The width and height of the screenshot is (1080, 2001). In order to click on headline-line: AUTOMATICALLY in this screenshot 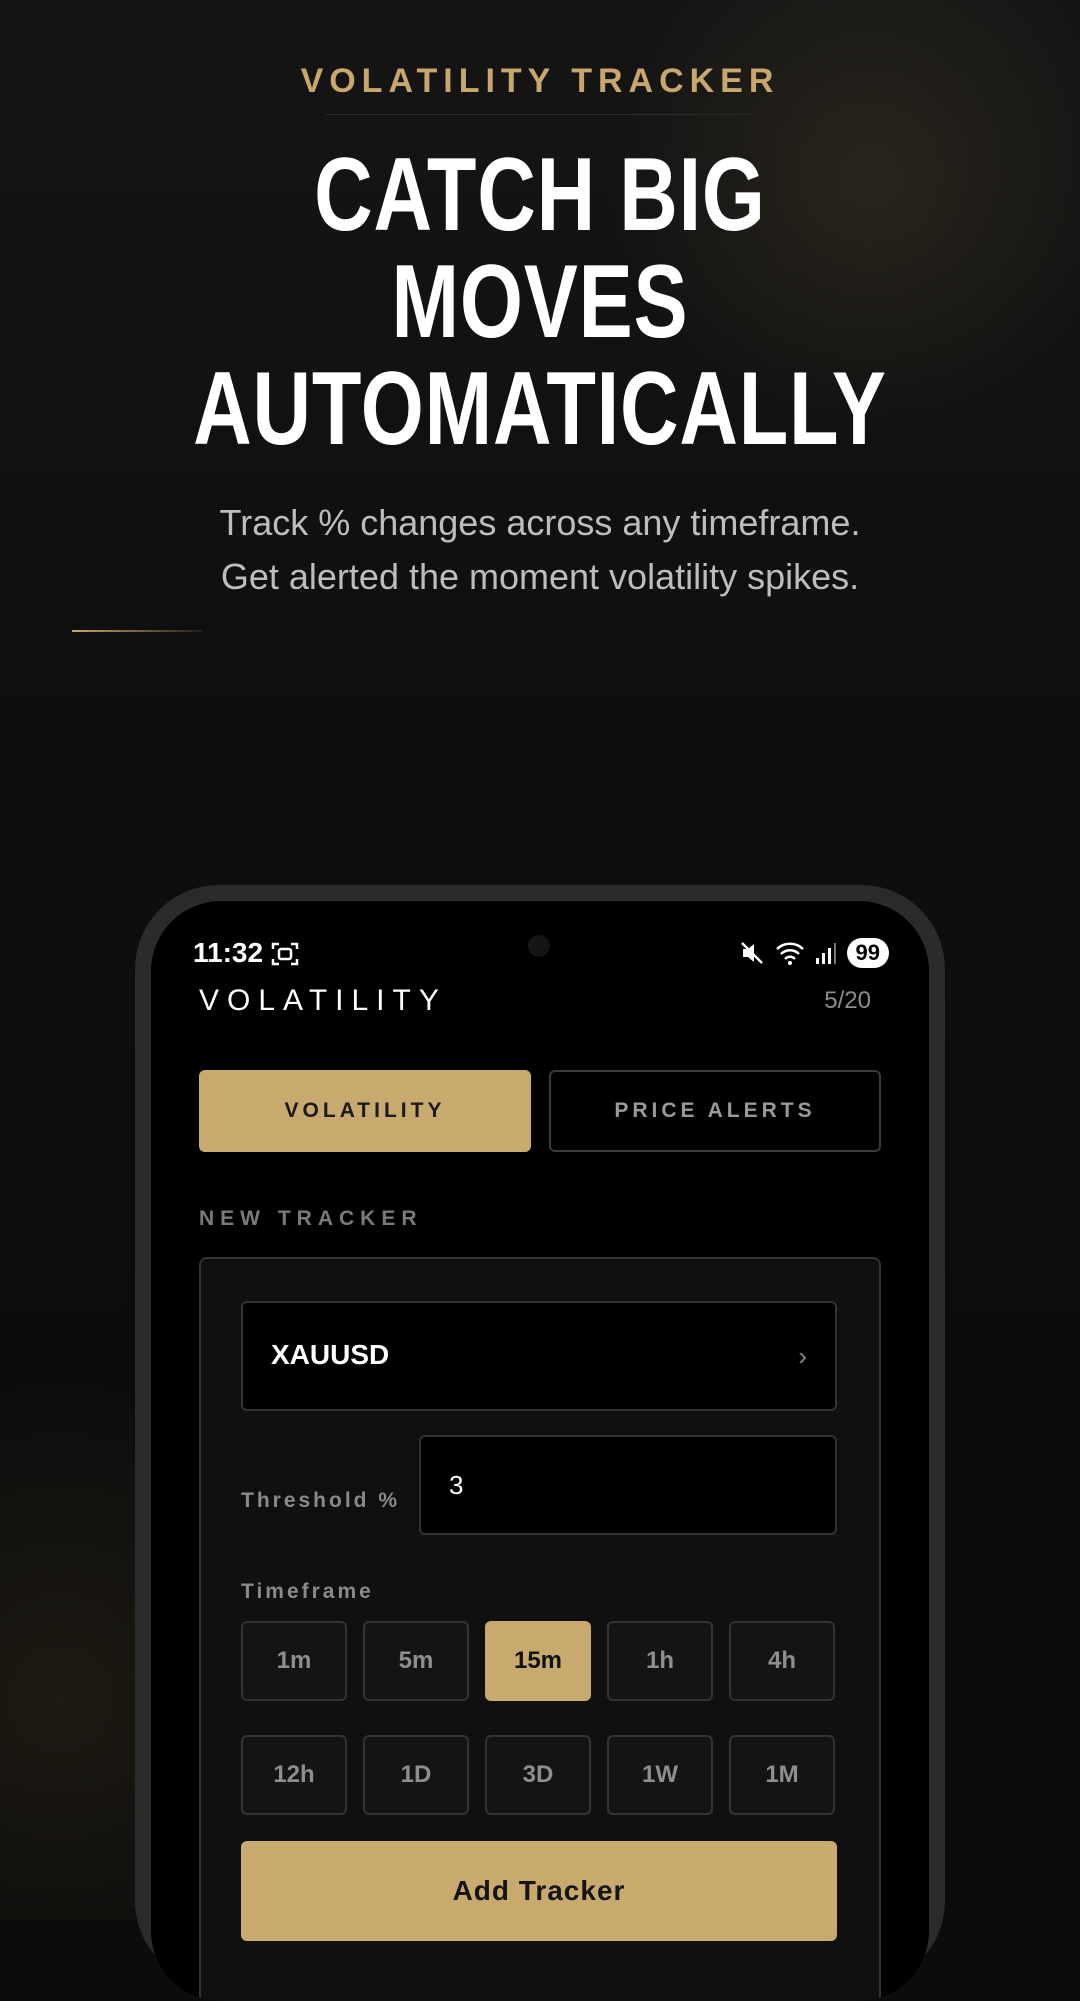, I will do `click(540, 409)`.